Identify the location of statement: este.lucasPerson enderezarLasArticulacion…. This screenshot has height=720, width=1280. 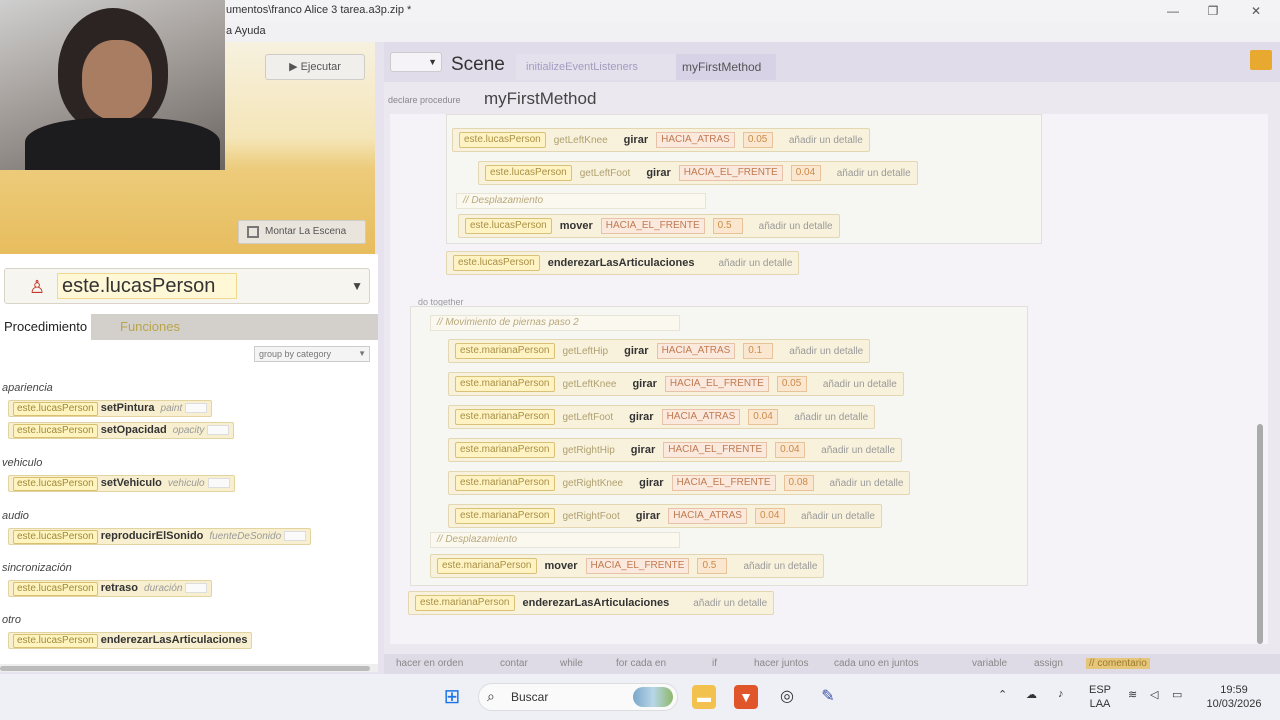
(623, 263).